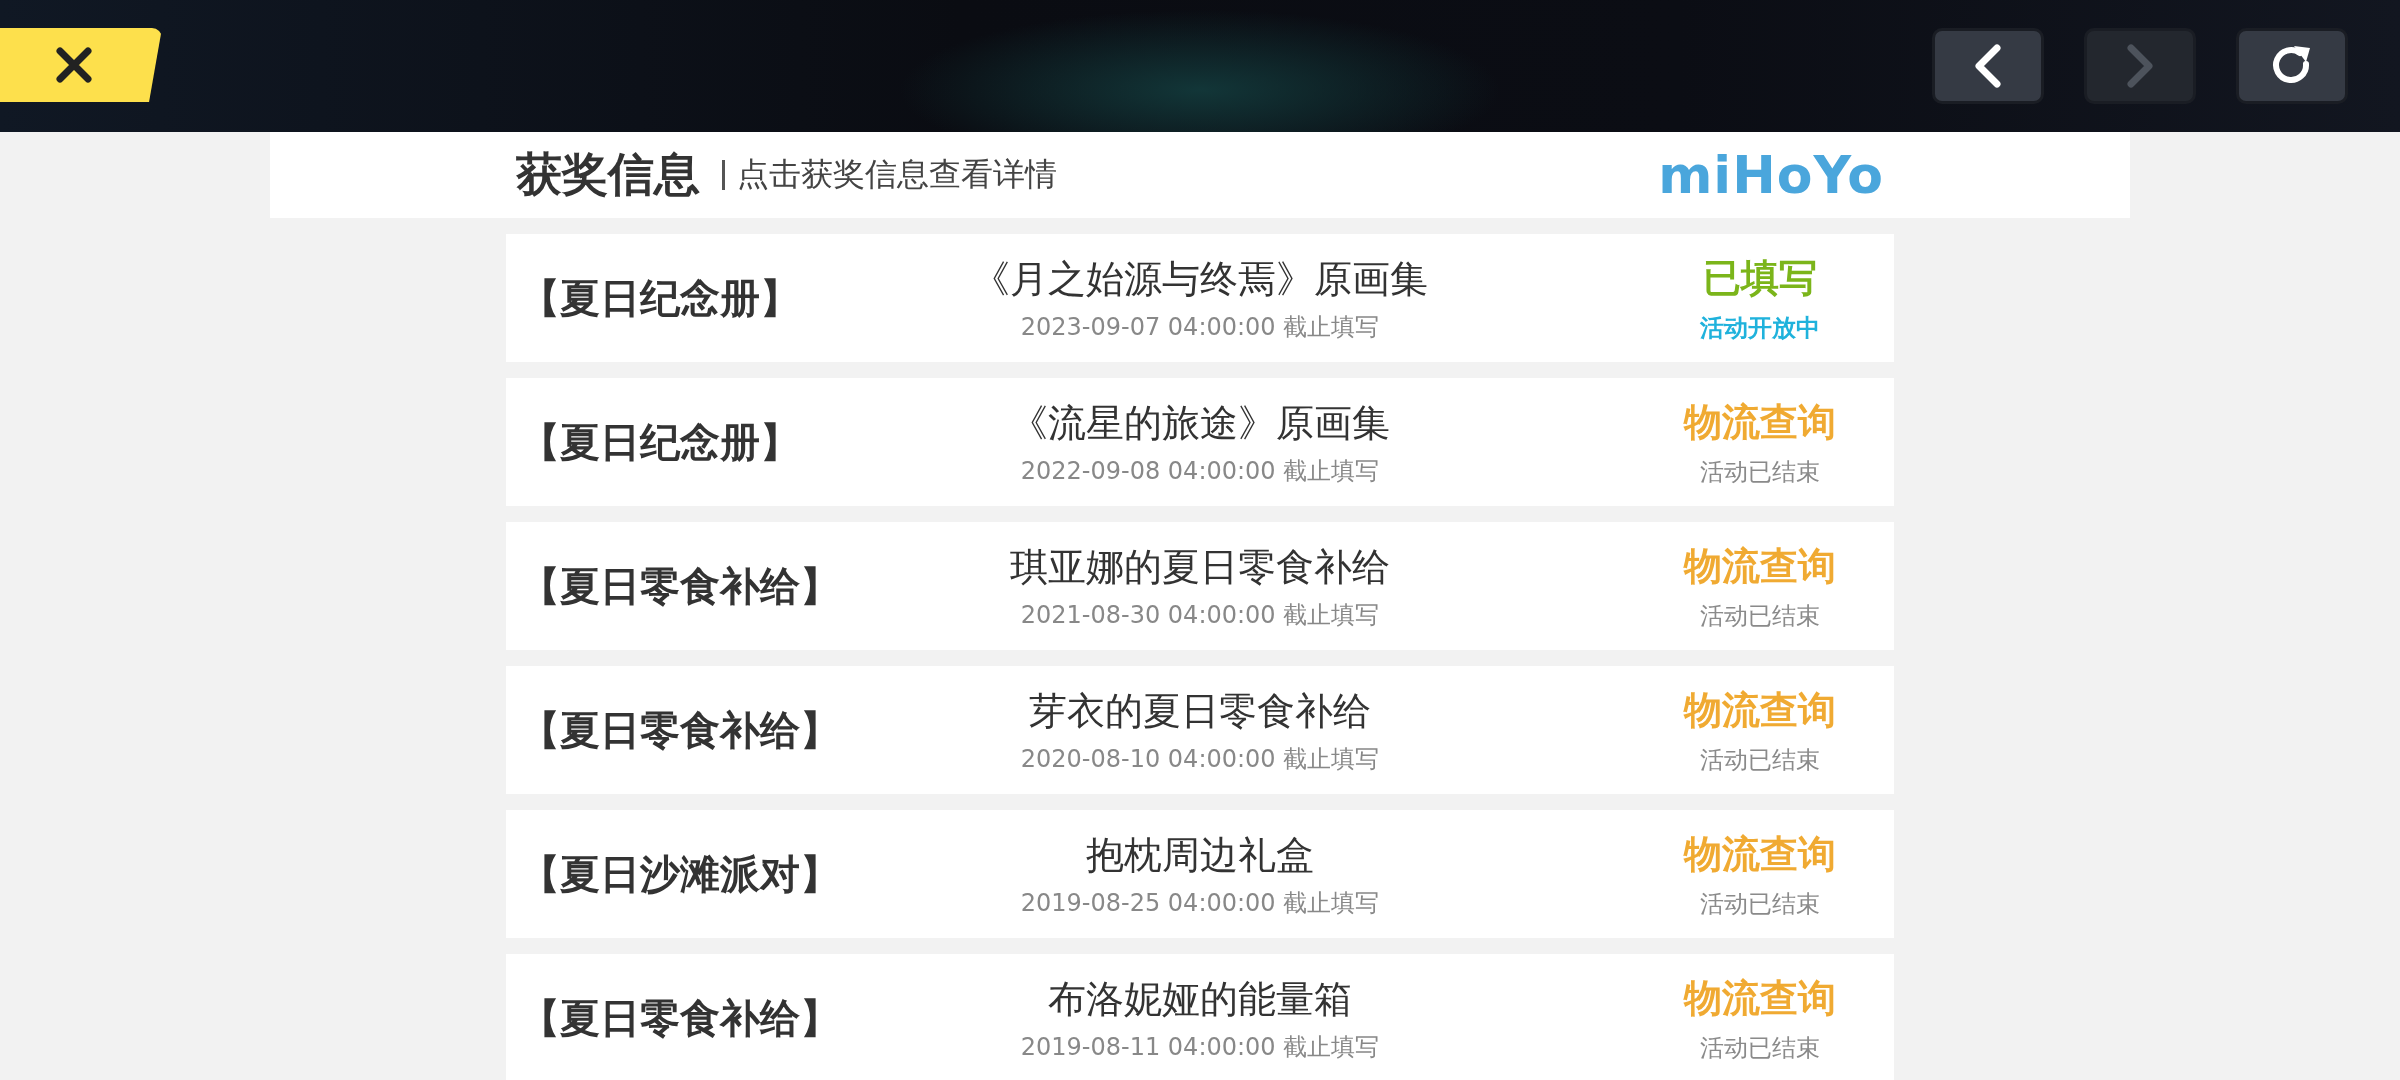  Describe the element at coordinates (1200, 711) in the screenshot. I see `prize-title: 芽衣的夏日零食补给` at that location.